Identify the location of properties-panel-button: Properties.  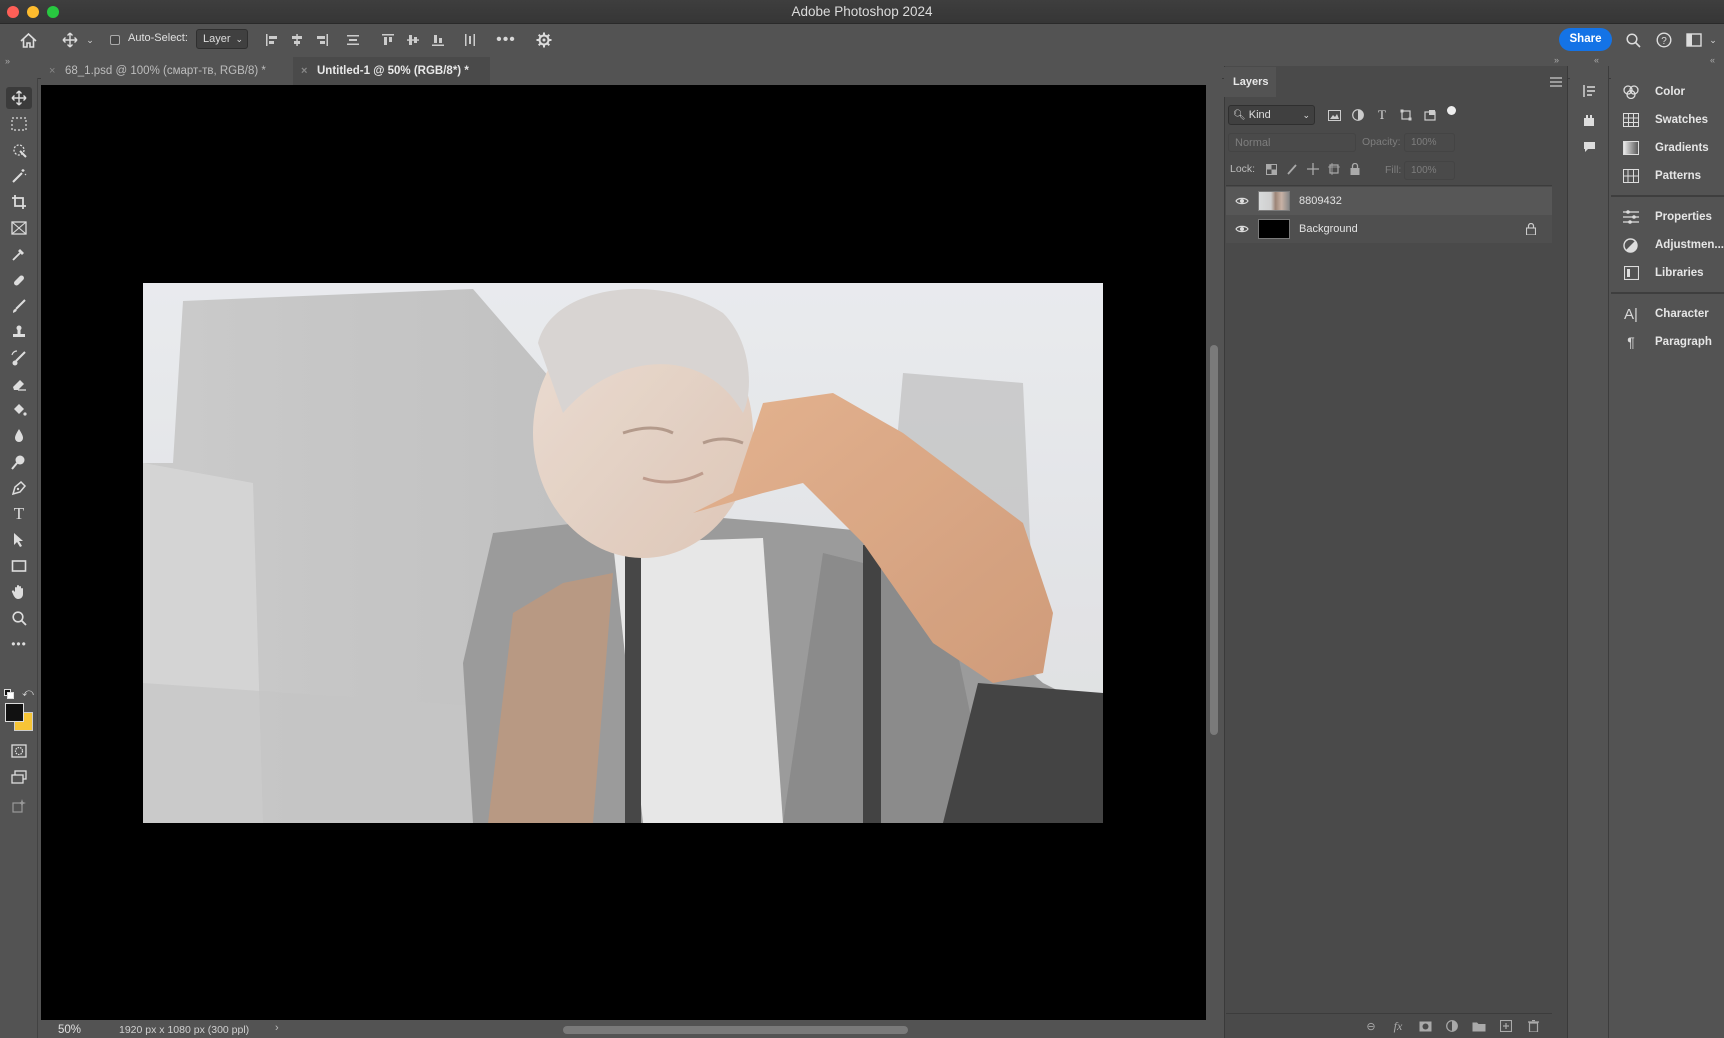
(1667, 217).